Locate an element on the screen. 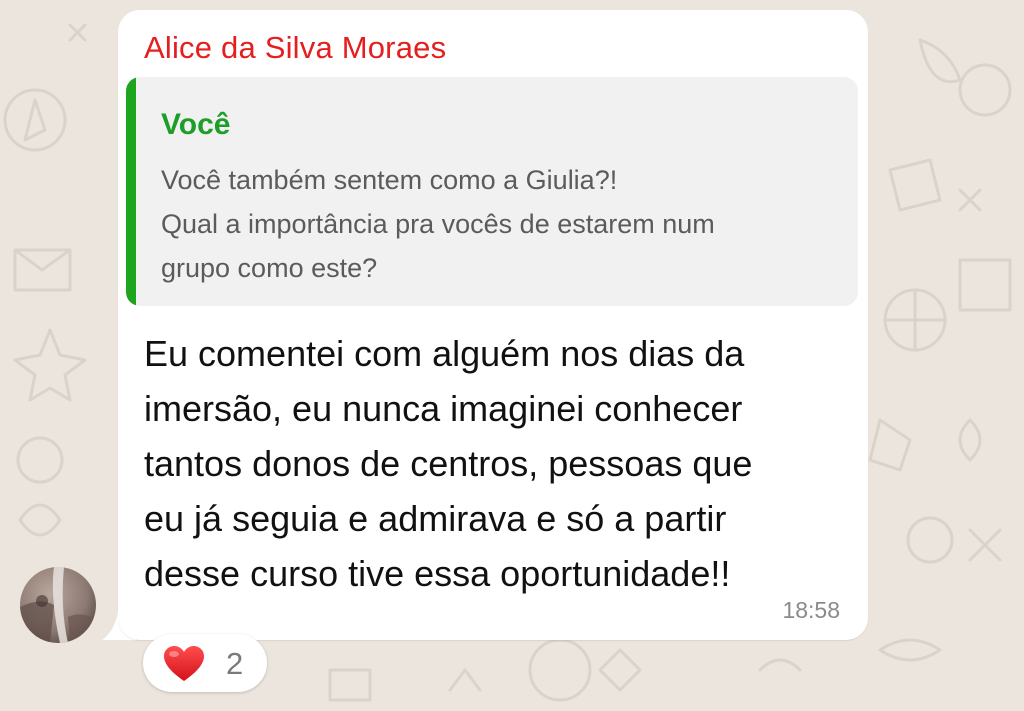  message-line: Eu comentei com alguém nos dias da is located at coordinates (444, 353).